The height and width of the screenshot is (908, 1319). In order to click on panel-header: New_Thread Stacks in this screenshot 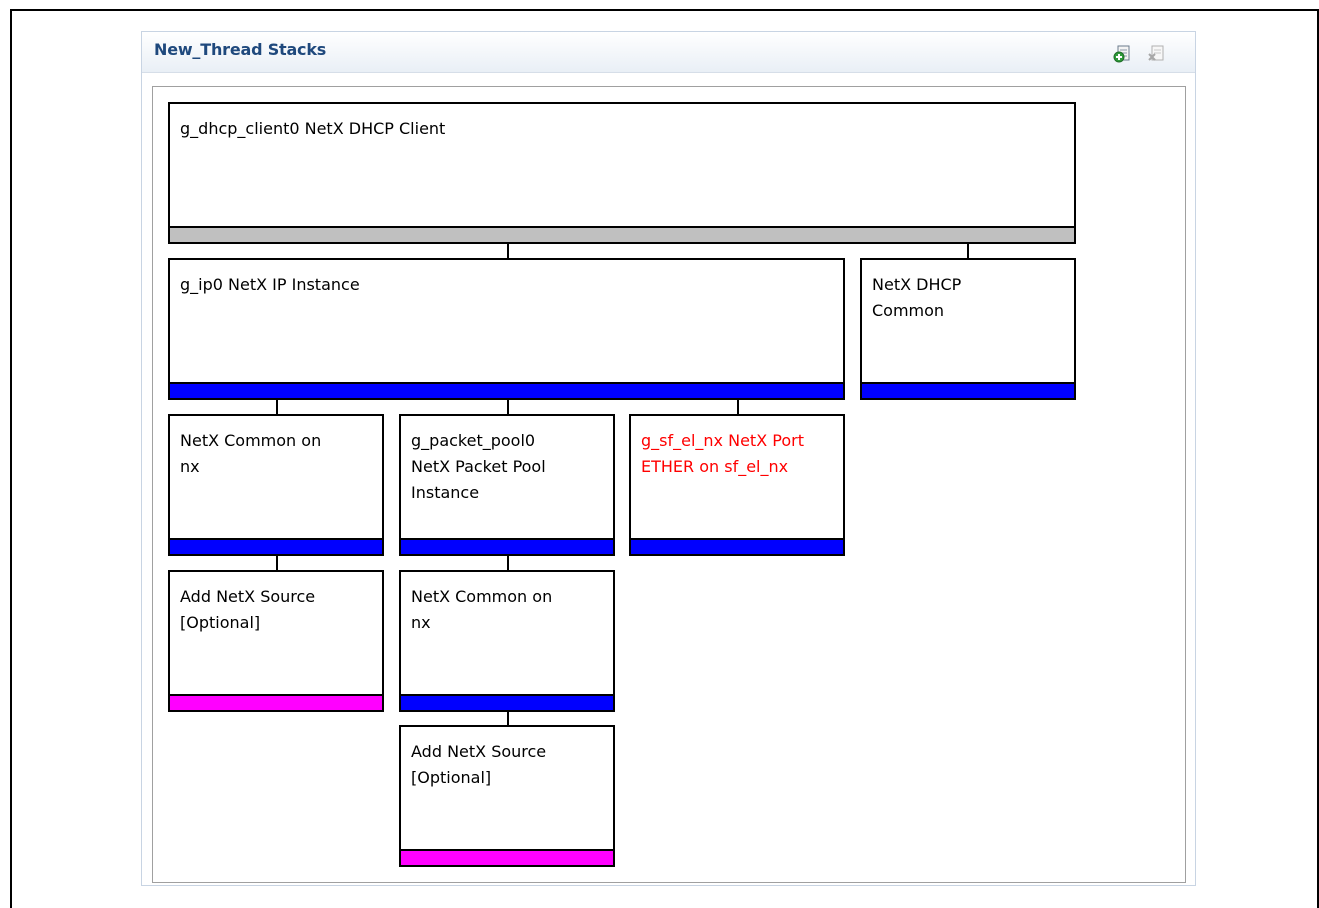, I will do `click(668, 52)`.